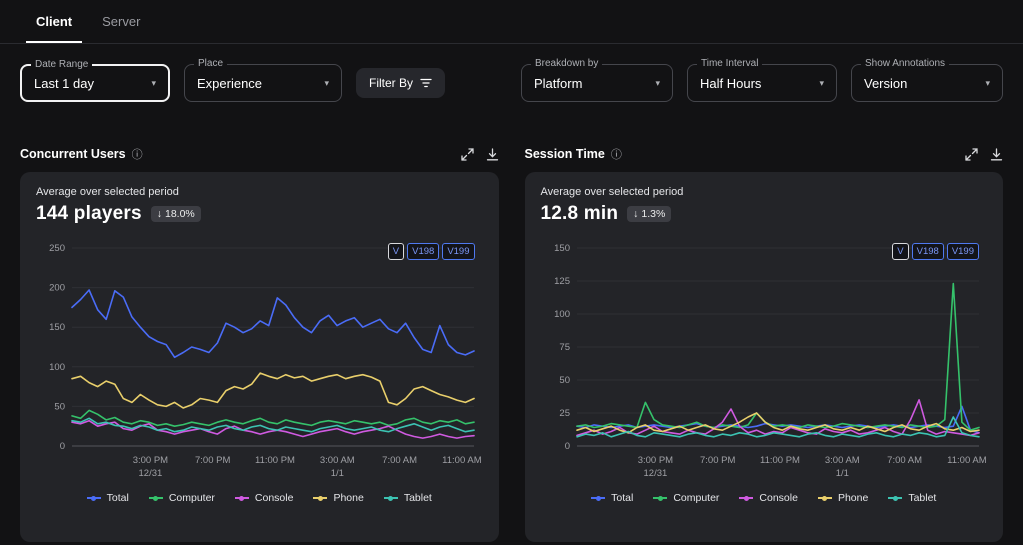 Image resolution: width=1023 pixels, height=545 pixels. I want to click on svg-text: 11:00 AM, so click(462, 460).